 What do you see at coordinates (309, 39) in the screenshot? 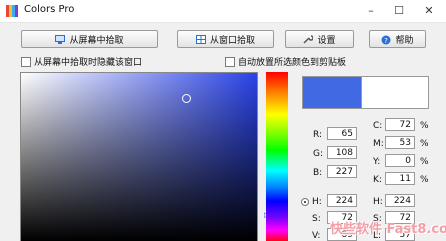
I see `wrench-icon` at bounding box center [309, 39].